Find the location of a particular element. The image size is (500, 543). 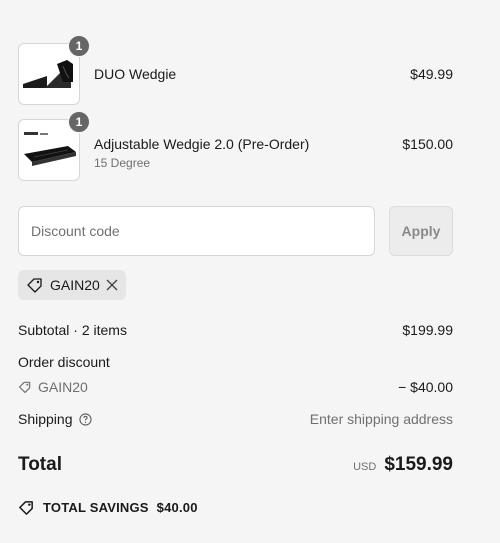

applied-discount-chip: GAIN20 is located at coordinates (72, 285).